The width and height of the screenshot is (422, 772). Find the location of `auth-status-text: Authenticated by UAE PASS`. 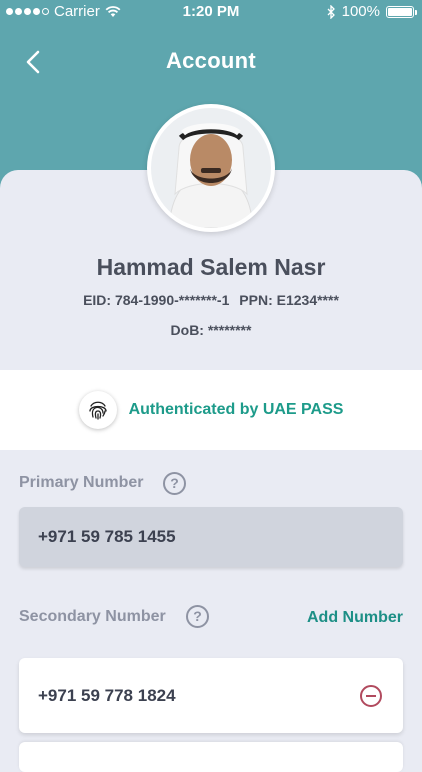

auth-status-text: Authenticated by UAE PASS is located at coordinates (236, 409).